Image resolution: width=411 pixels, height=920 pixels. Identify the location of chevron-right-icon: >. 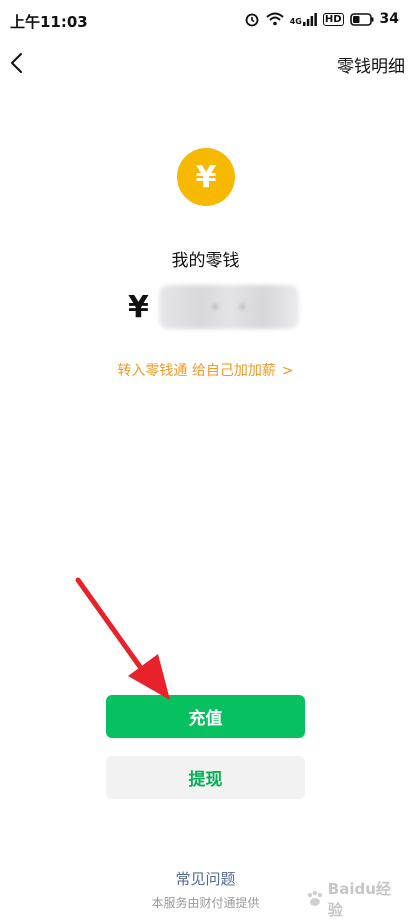
(287, 371).